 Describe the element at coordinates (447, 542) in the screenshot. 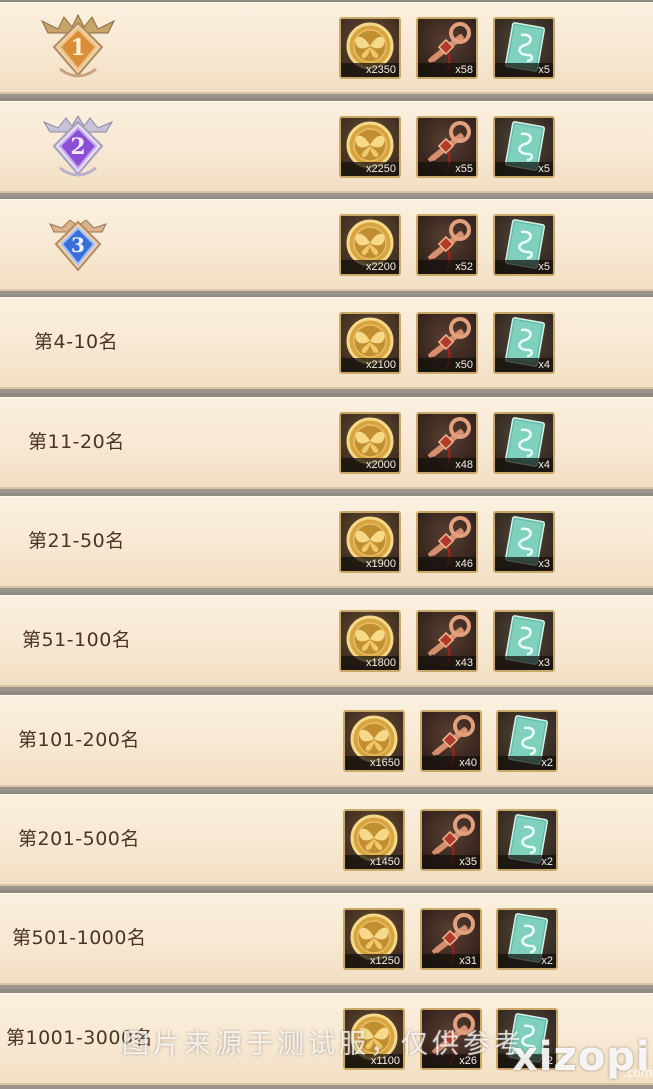

I see `bronze-key-item: x46` at that location.